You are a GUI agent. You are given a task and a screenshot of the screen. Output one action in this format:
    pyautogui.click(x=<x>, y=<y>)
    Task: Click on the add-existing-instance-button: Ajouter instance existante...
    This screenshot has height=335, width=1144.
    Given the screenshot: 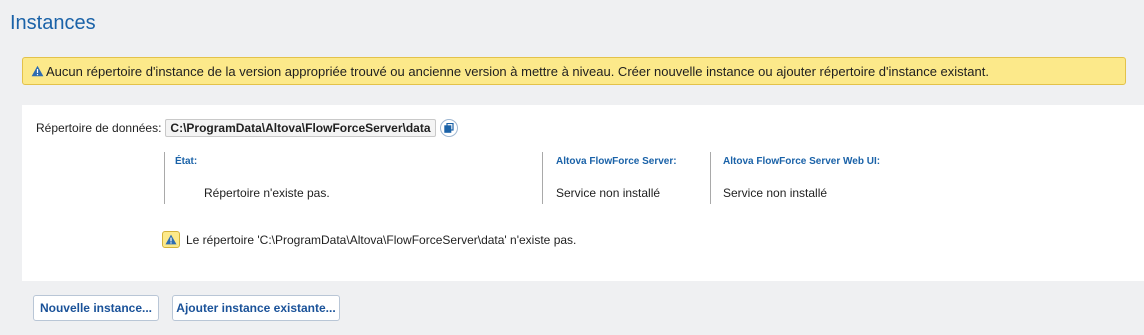 What is the action you would take?
    pyautogui.click(x=256, y=308)
    